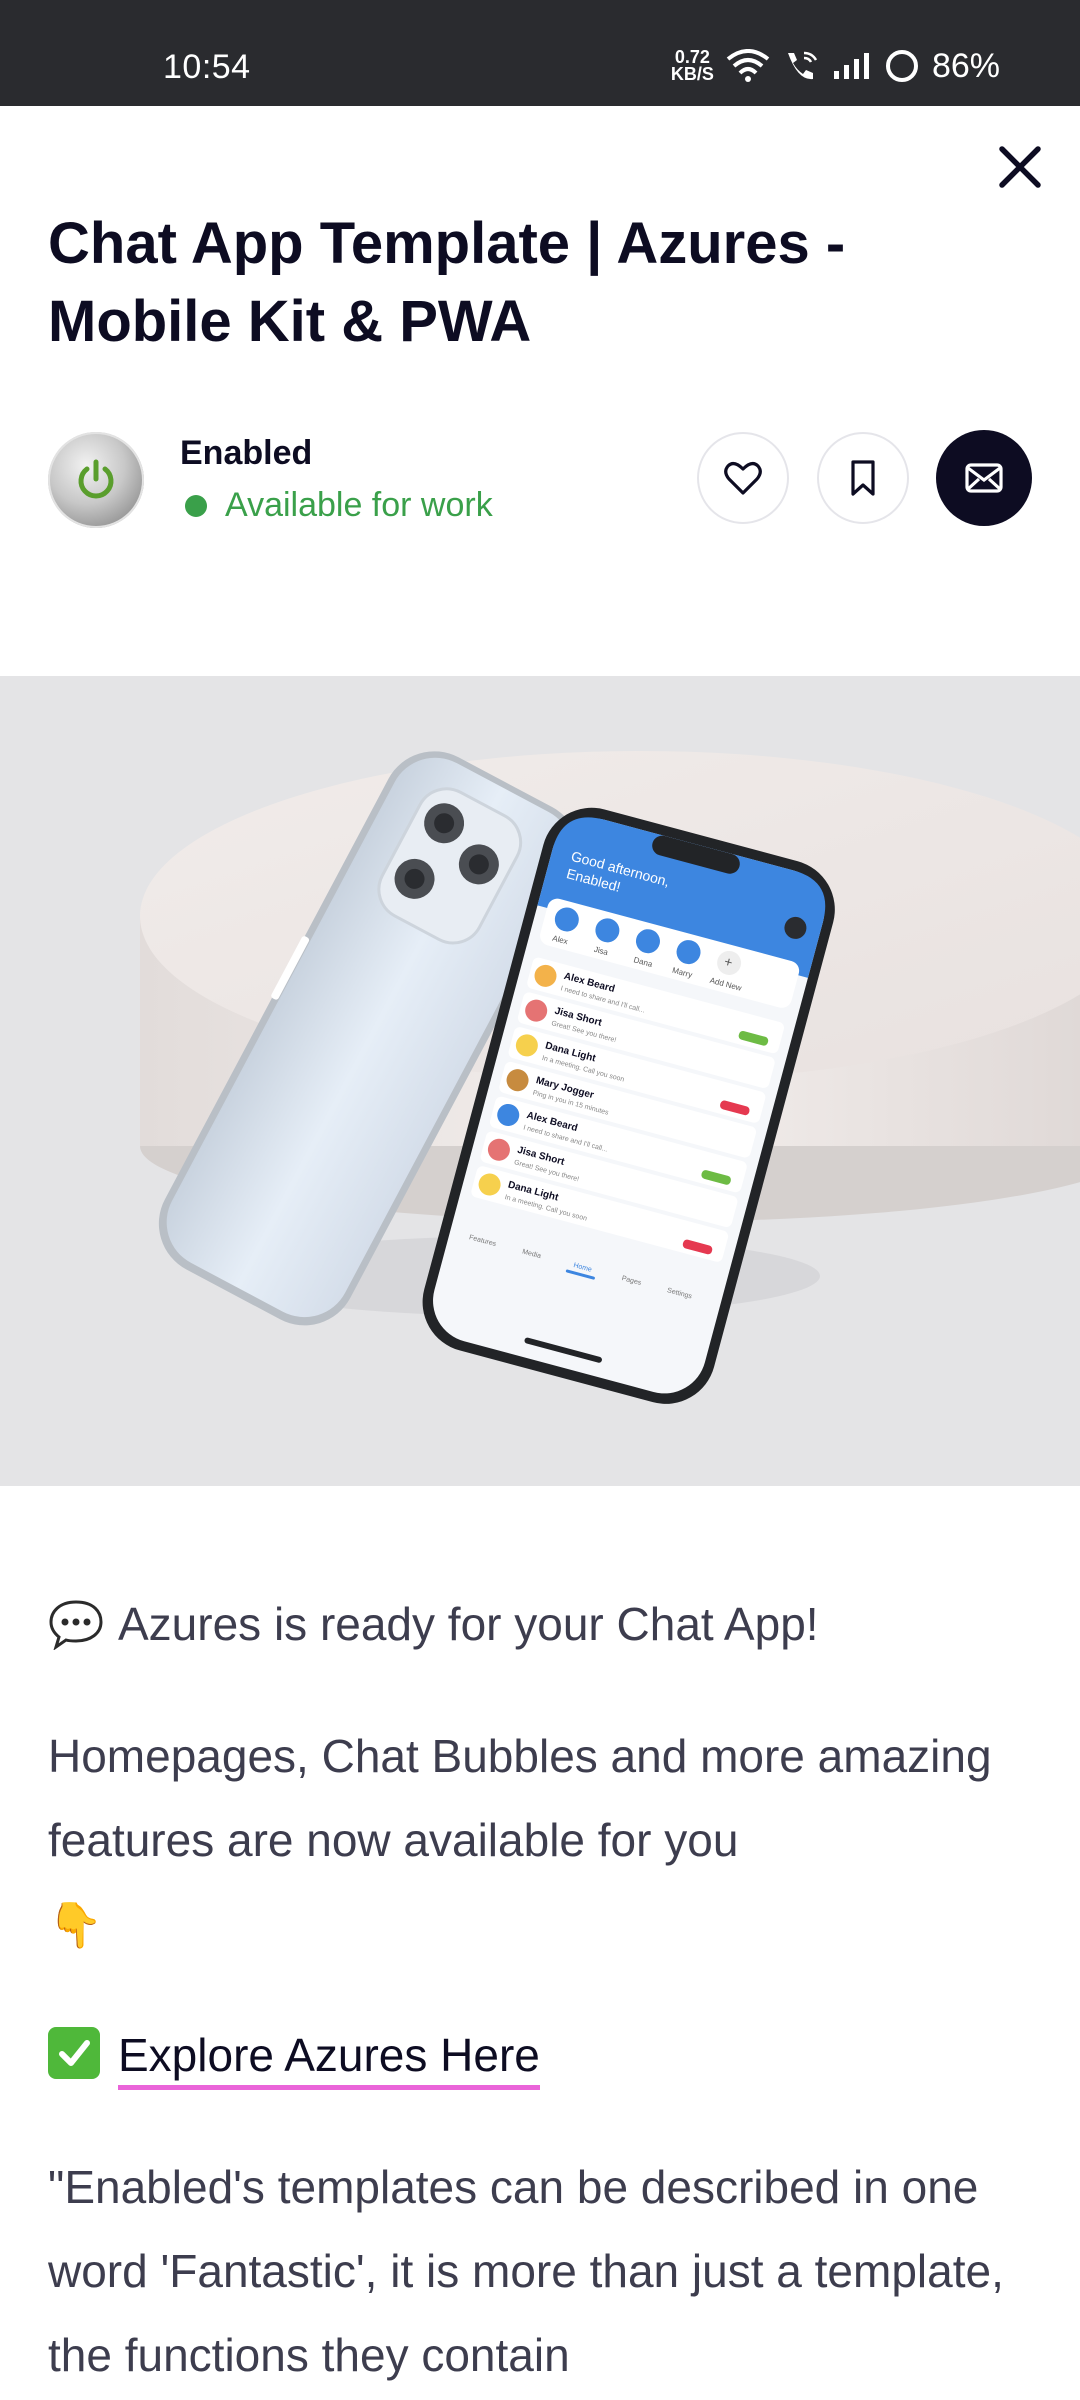 The image size is (1080, 2400). Describe the element at coordinates (196, 505) in the screenshot. I see `availability-dot` at that location.